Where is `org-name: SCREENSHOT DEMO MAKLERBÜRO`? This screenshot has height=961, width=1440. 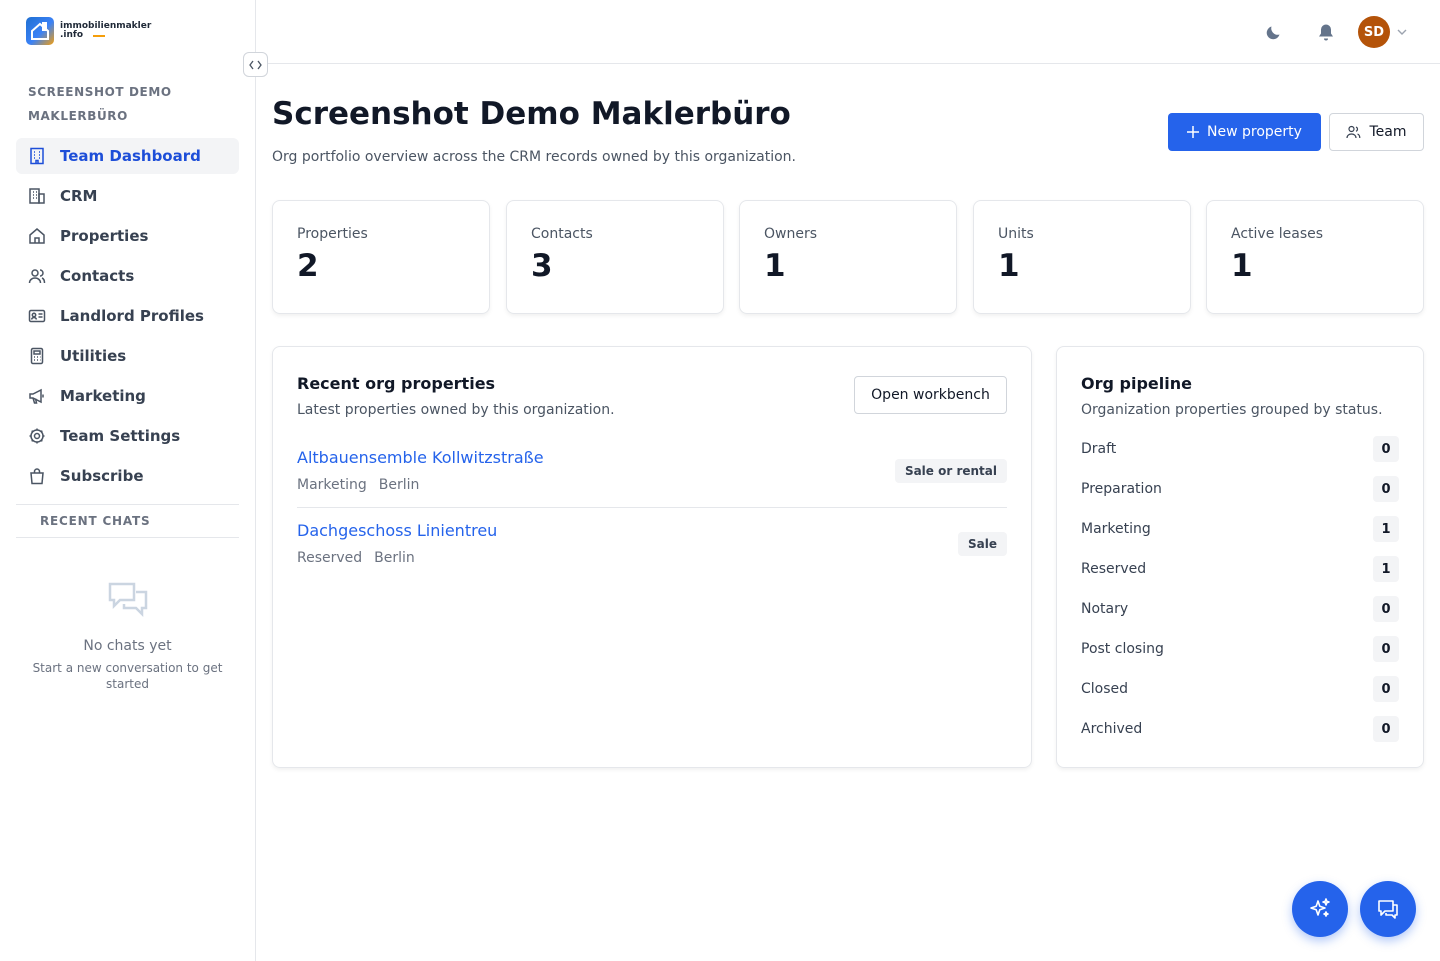
org-name: SCREENSHOT DEMO MAKLERBÜRO is located at coordinates (100, 104).